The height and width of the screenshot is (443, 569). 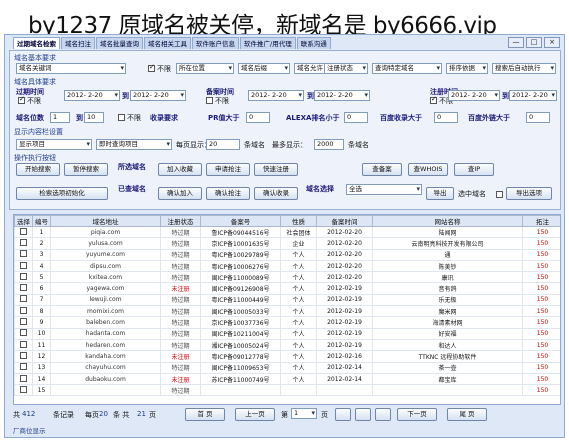 What do you see at coordinates (151, 67) in the screenshot?
I see `keyword-unlimited-checkbox` at bounding box center [151, 67].